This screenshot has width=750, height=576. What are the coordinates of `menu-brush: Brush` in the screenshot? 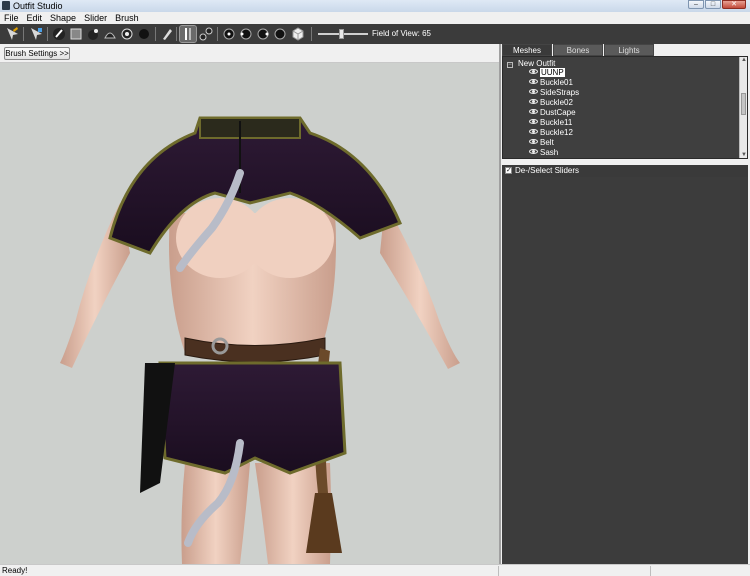 It's located at (127, 18).